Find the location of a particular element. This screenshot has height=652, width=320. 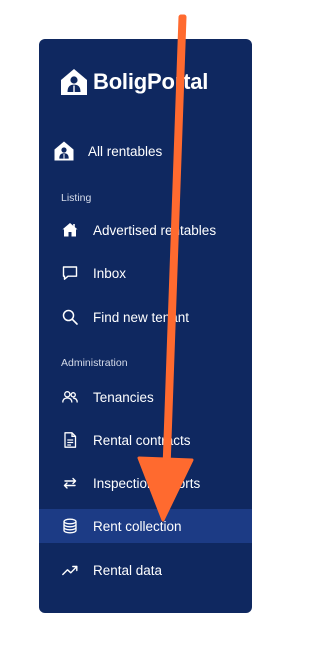

nav-label: Inspection reports is located at coordinates (147, 483).